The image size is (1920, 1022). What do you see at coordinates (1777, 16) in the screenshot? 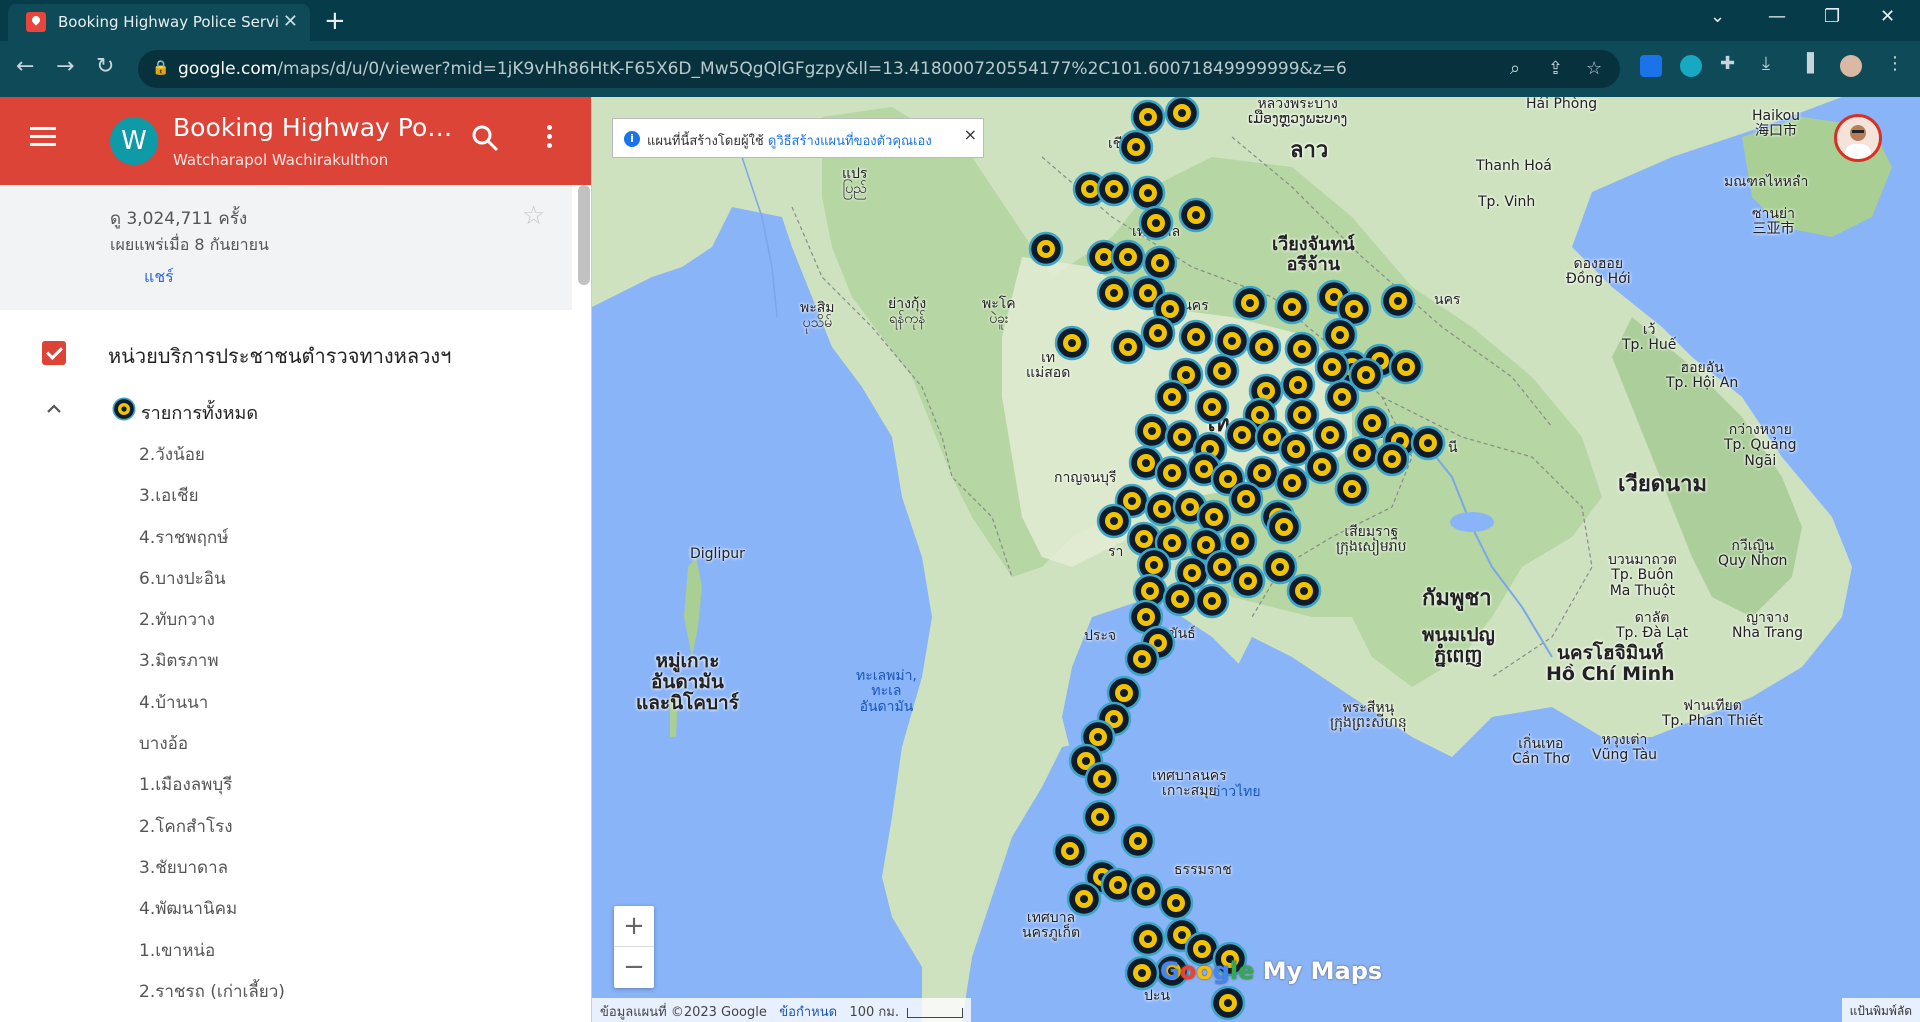
I see `minimize-window-icon: —` at bounding box center [1777, 16].